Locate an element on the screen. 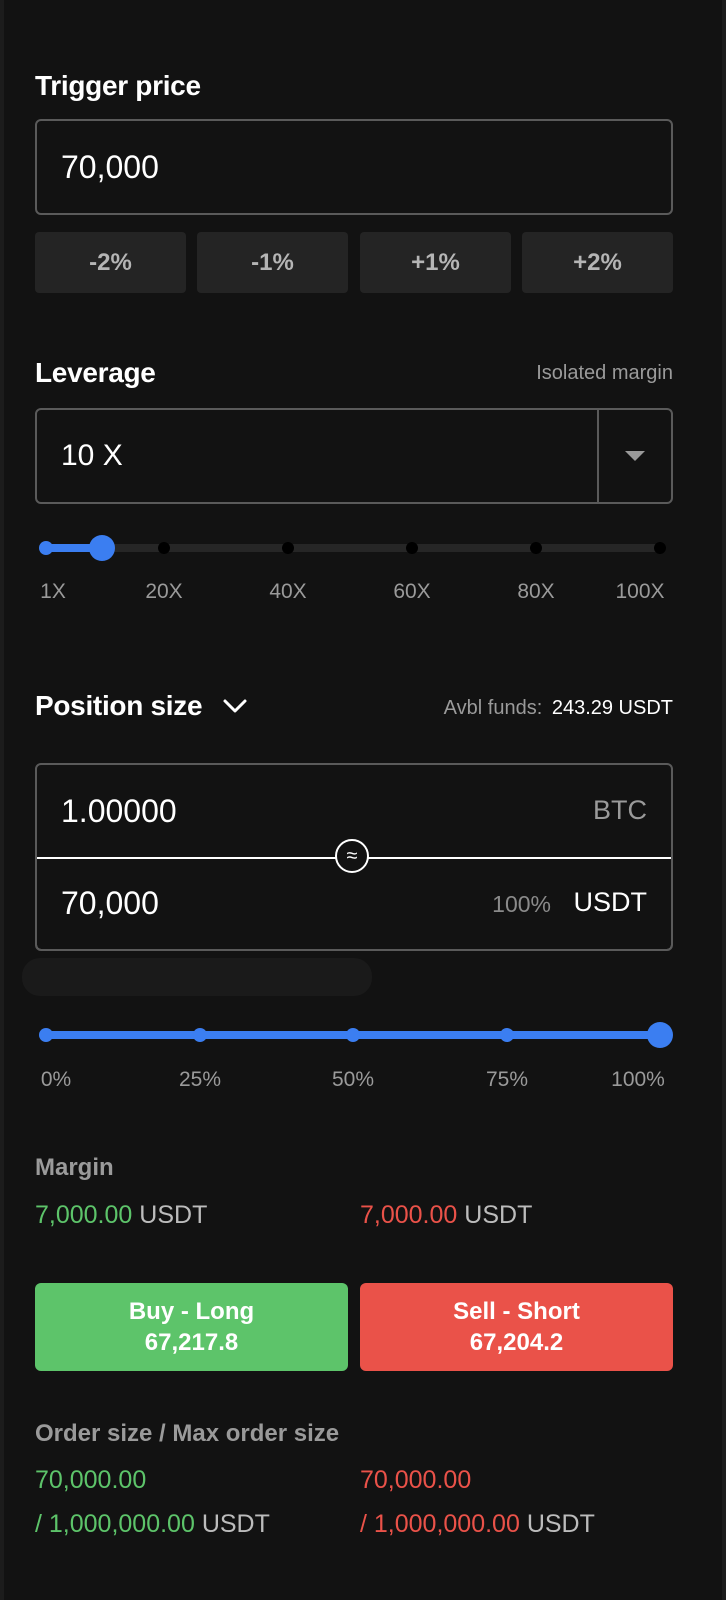 Image resolution: width=726 pixels, height=1600 pixels. avbl-funds-label: Avbl funds: is located at coordinates (493, 708).